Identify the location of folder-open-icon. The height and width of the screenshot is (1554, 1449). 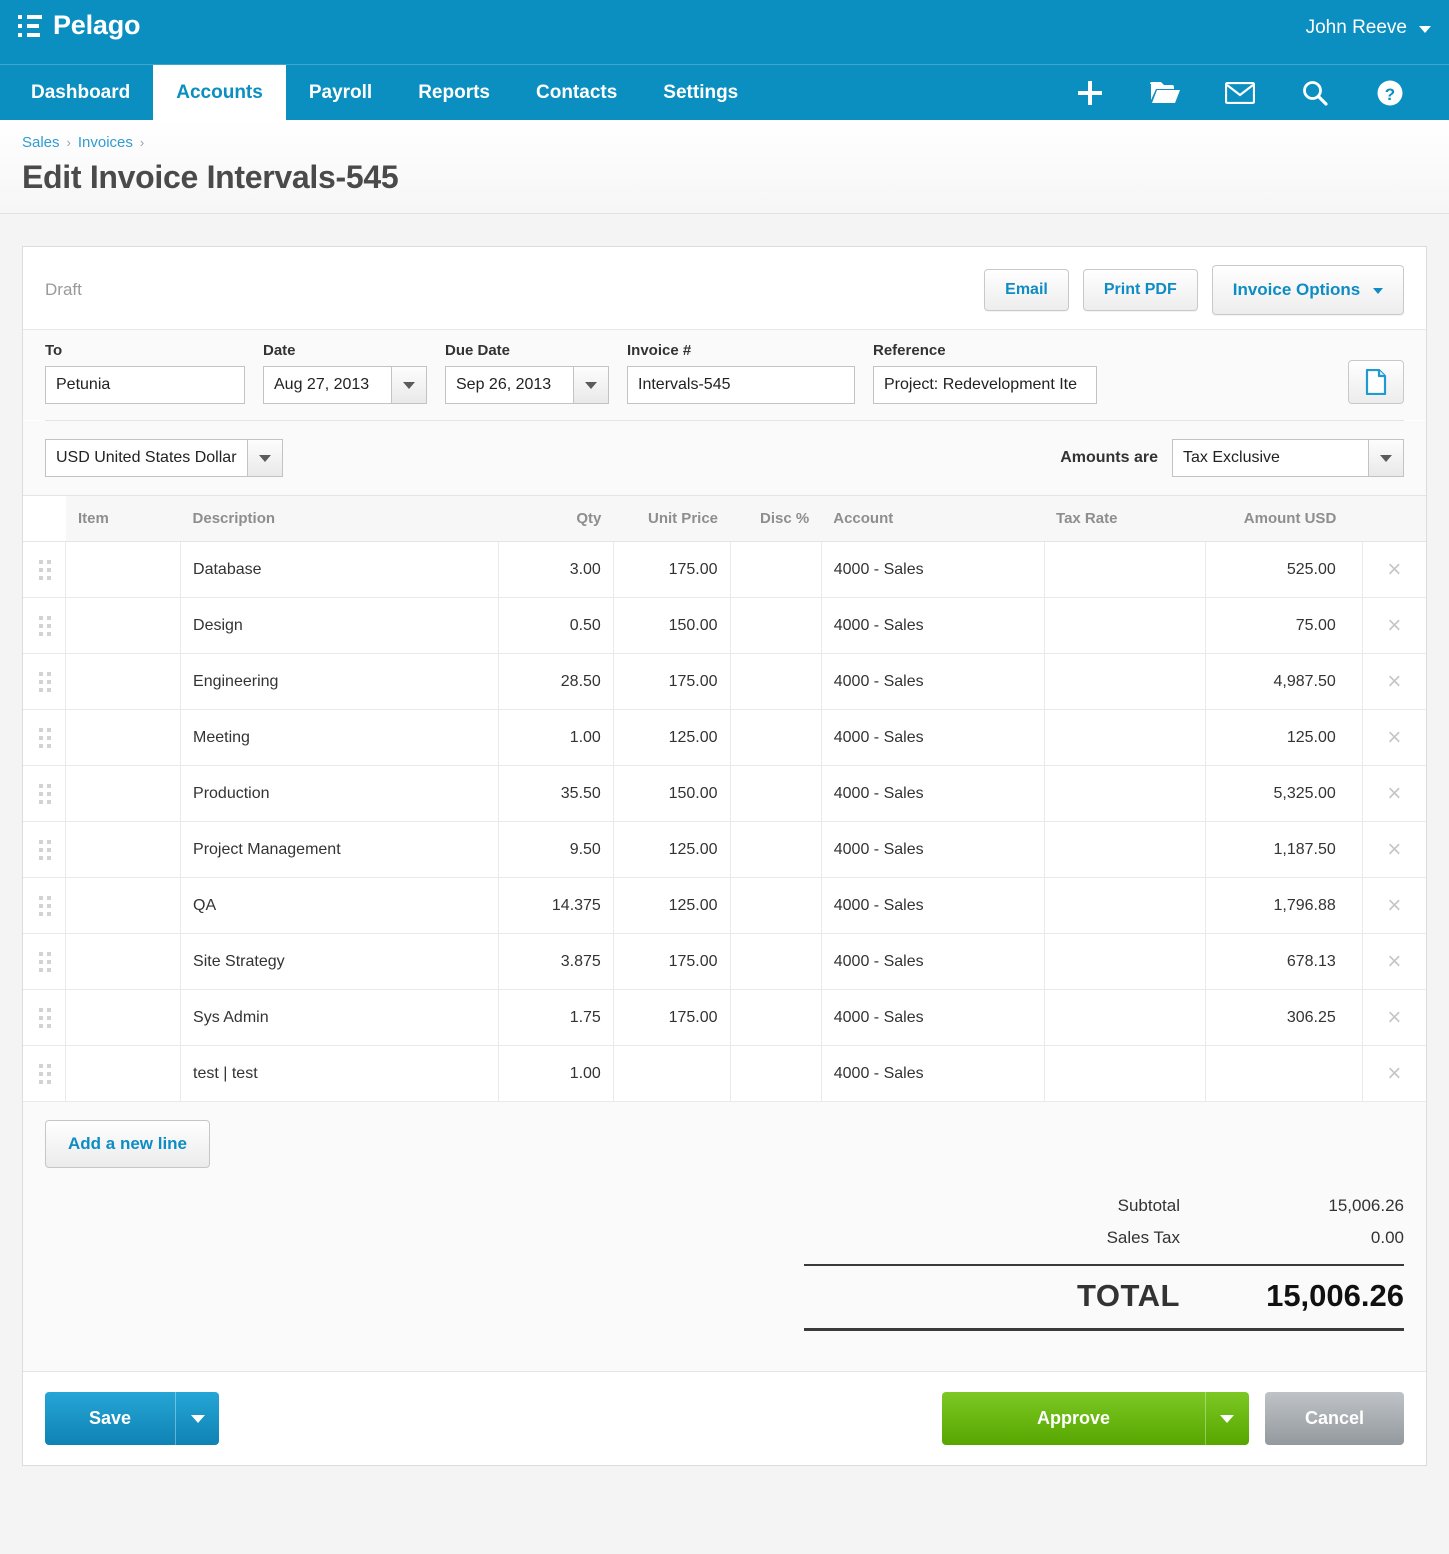
(1164, 93).